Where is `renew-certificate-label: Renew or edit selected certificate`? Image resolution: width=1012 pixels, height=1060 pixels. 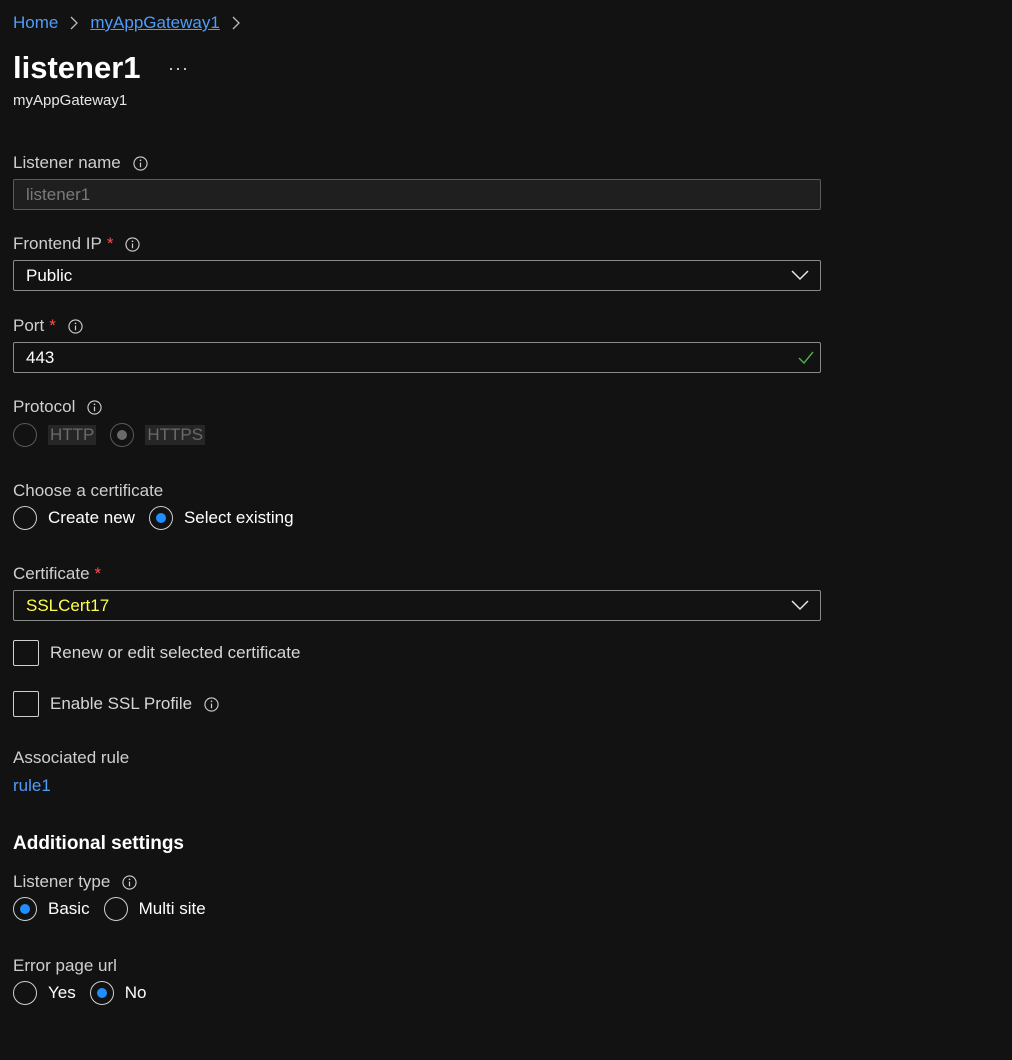
renew-certificate-label: Renew or edit selected certificate is located at coordinates (175, 652).